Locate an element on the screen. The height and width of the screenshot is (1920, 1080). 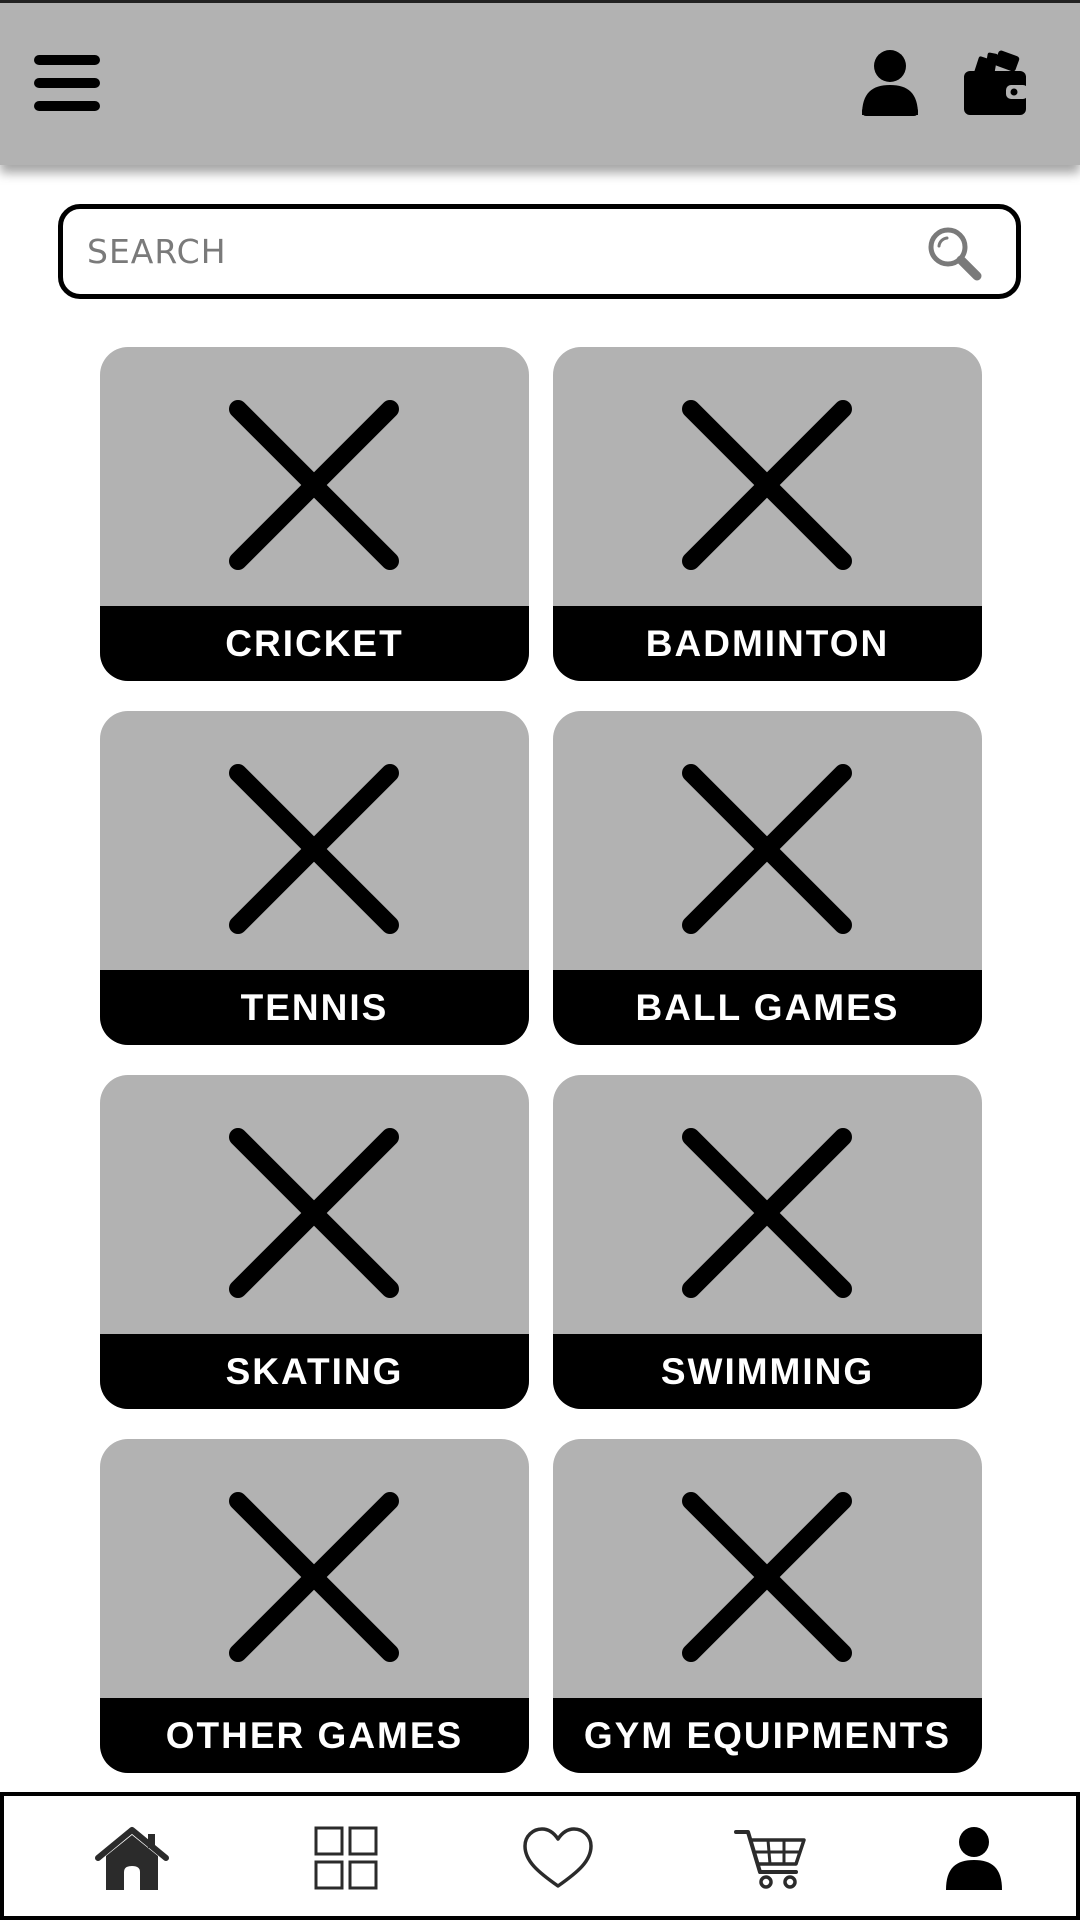
wallet-icon is located at coordinates (995, 83).